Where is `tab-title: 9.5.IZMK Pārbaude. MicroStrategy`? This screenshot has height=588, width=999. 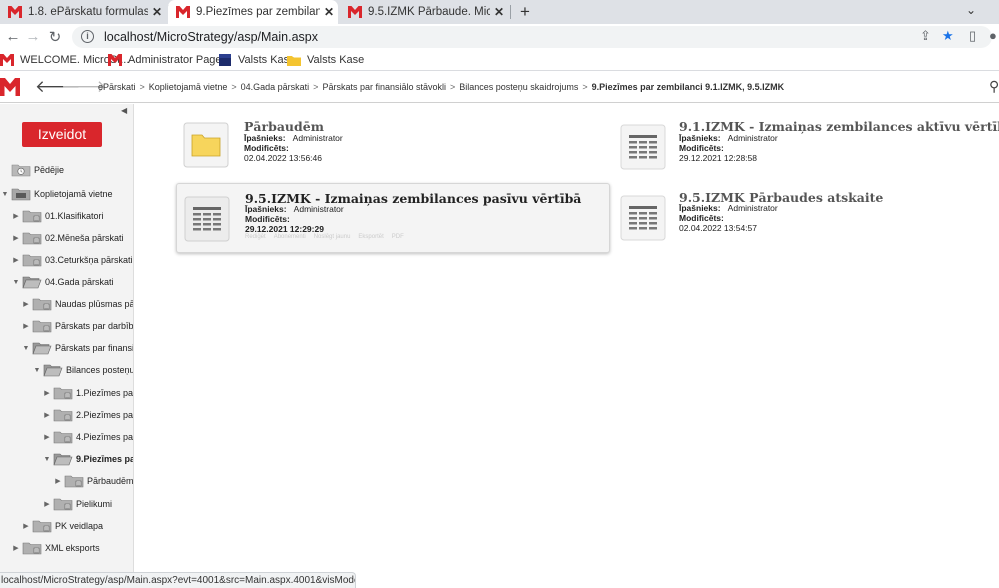 tab-title: 9.5.IZMK Pārbaude. MicroStrategy is located at coordinates (429, 12).